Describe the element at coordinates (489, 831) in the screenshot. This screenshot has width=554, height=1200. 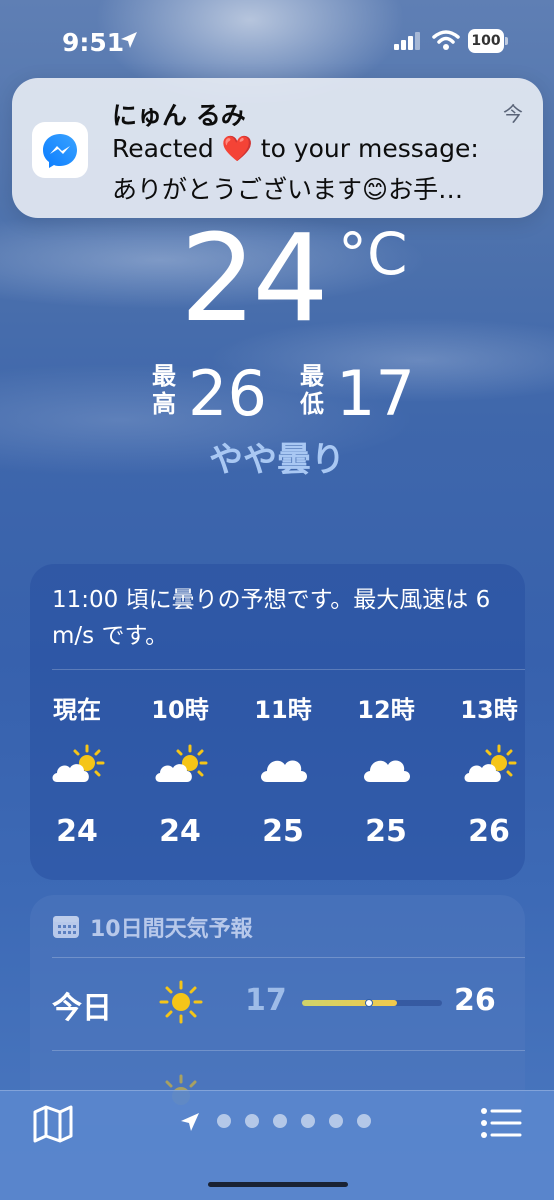
I see `hour-temperature: 26` at that location.